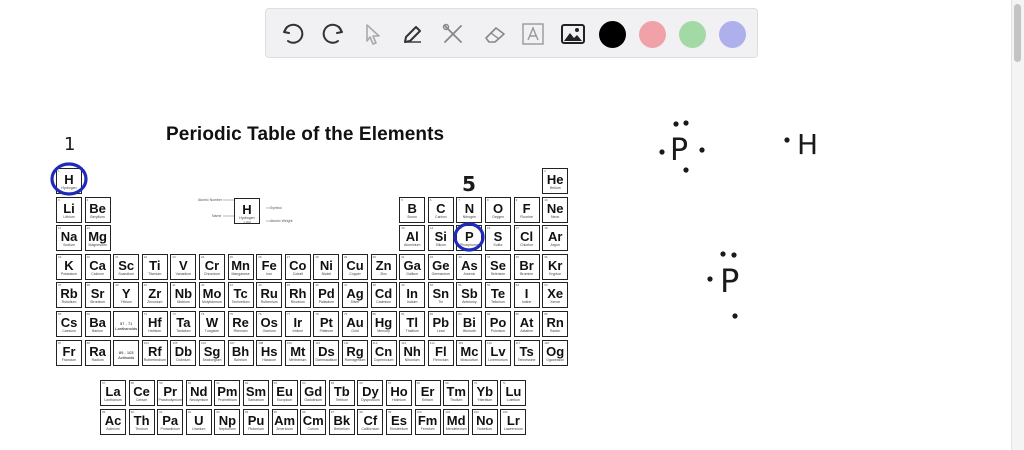 The width and height of the screenshot is (1024, 450). What do you see at coordinates (69, 245) in the screenshot?
I see `element-name: Sodium` at bounding box center [69, 245].